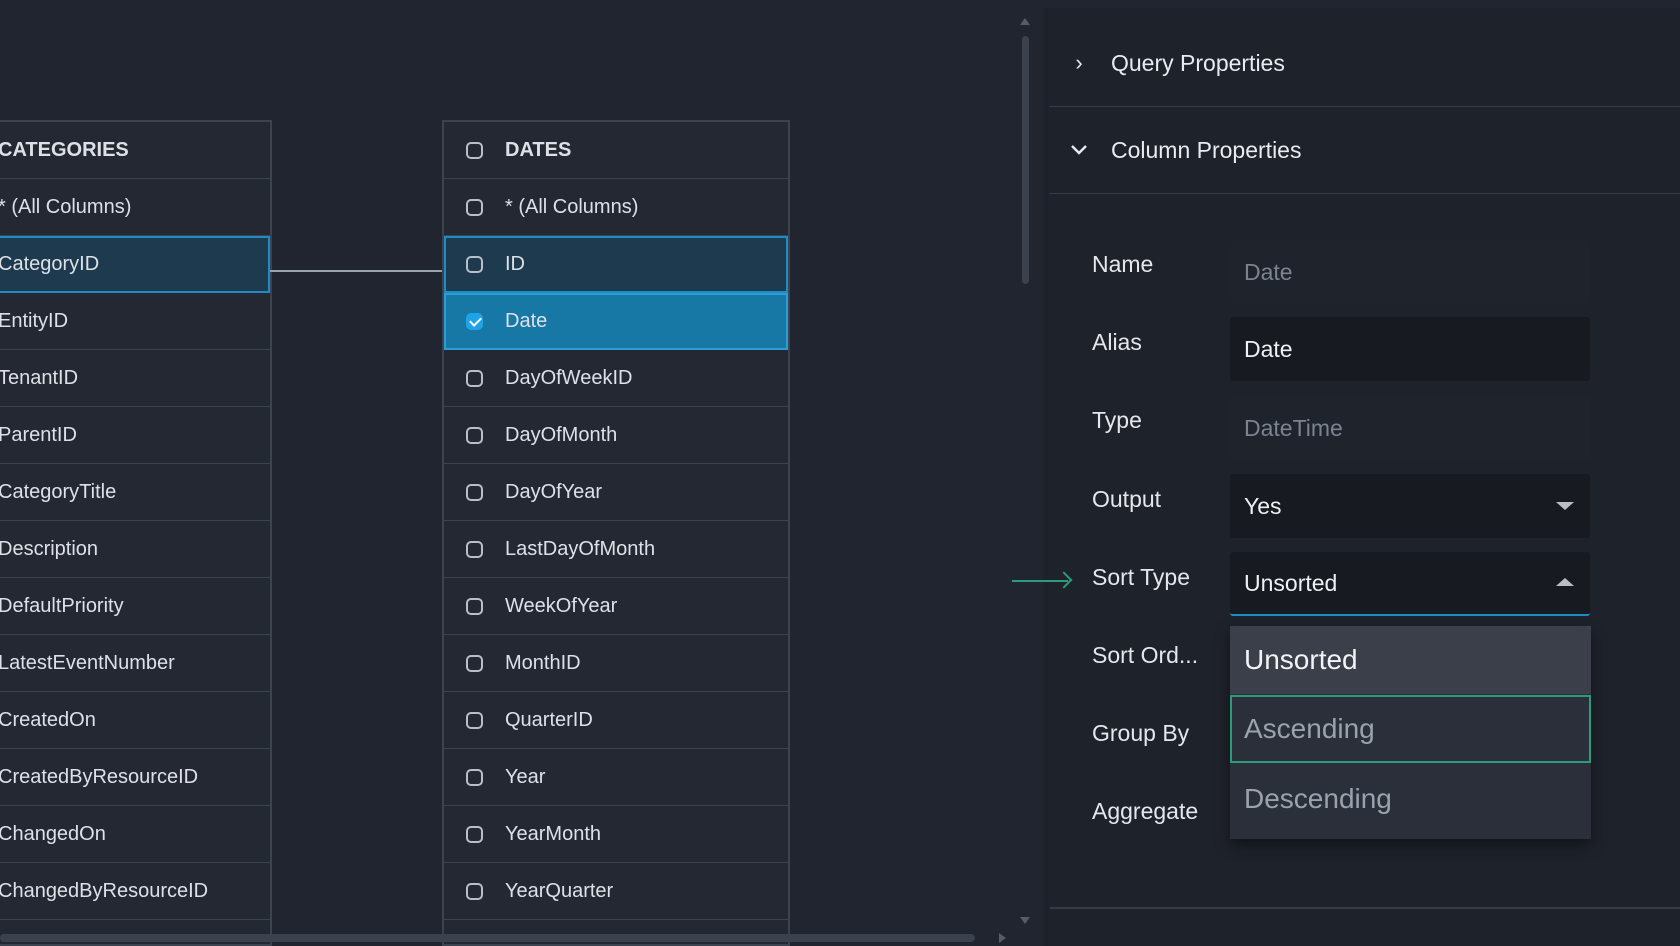 The image size is (1680, 946). What do you see at coordinates (616, 720) in the screenshot?
I see `table-row: QuarterID` at bounding box center [616, 720].